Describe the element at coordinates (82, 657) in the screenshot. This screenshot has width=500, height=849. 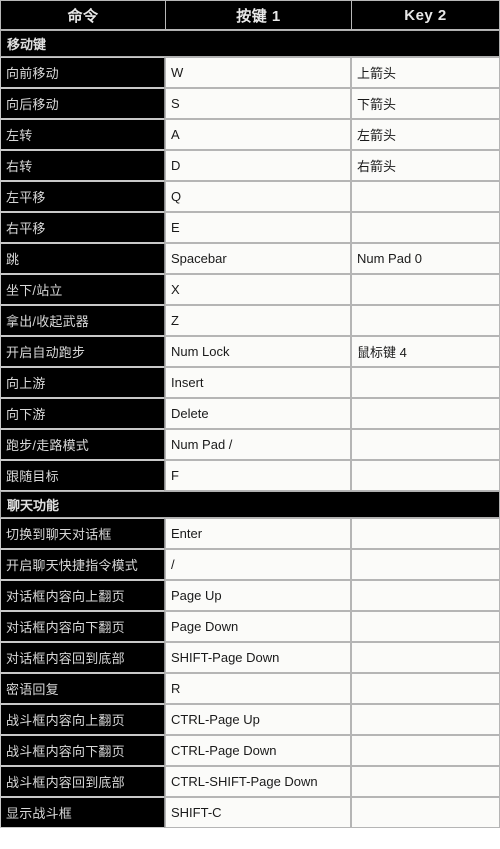
I see `command-cell: 对话框内容回到底部` at that location.